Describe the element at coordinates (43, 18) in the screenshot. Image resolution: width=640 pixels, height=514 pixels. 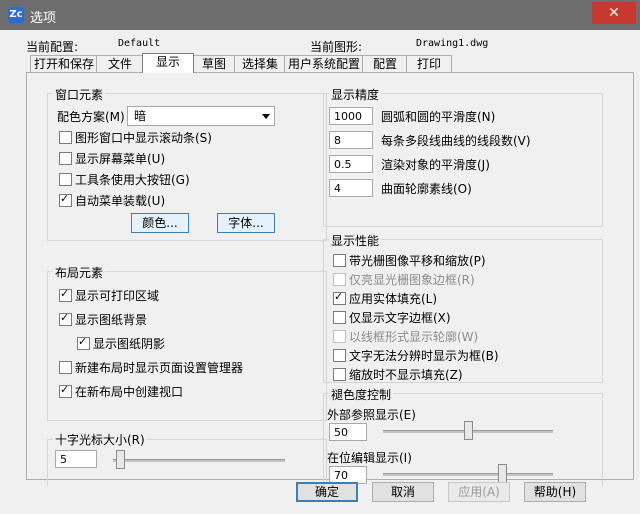
I see `window-title: 选项` at that location.